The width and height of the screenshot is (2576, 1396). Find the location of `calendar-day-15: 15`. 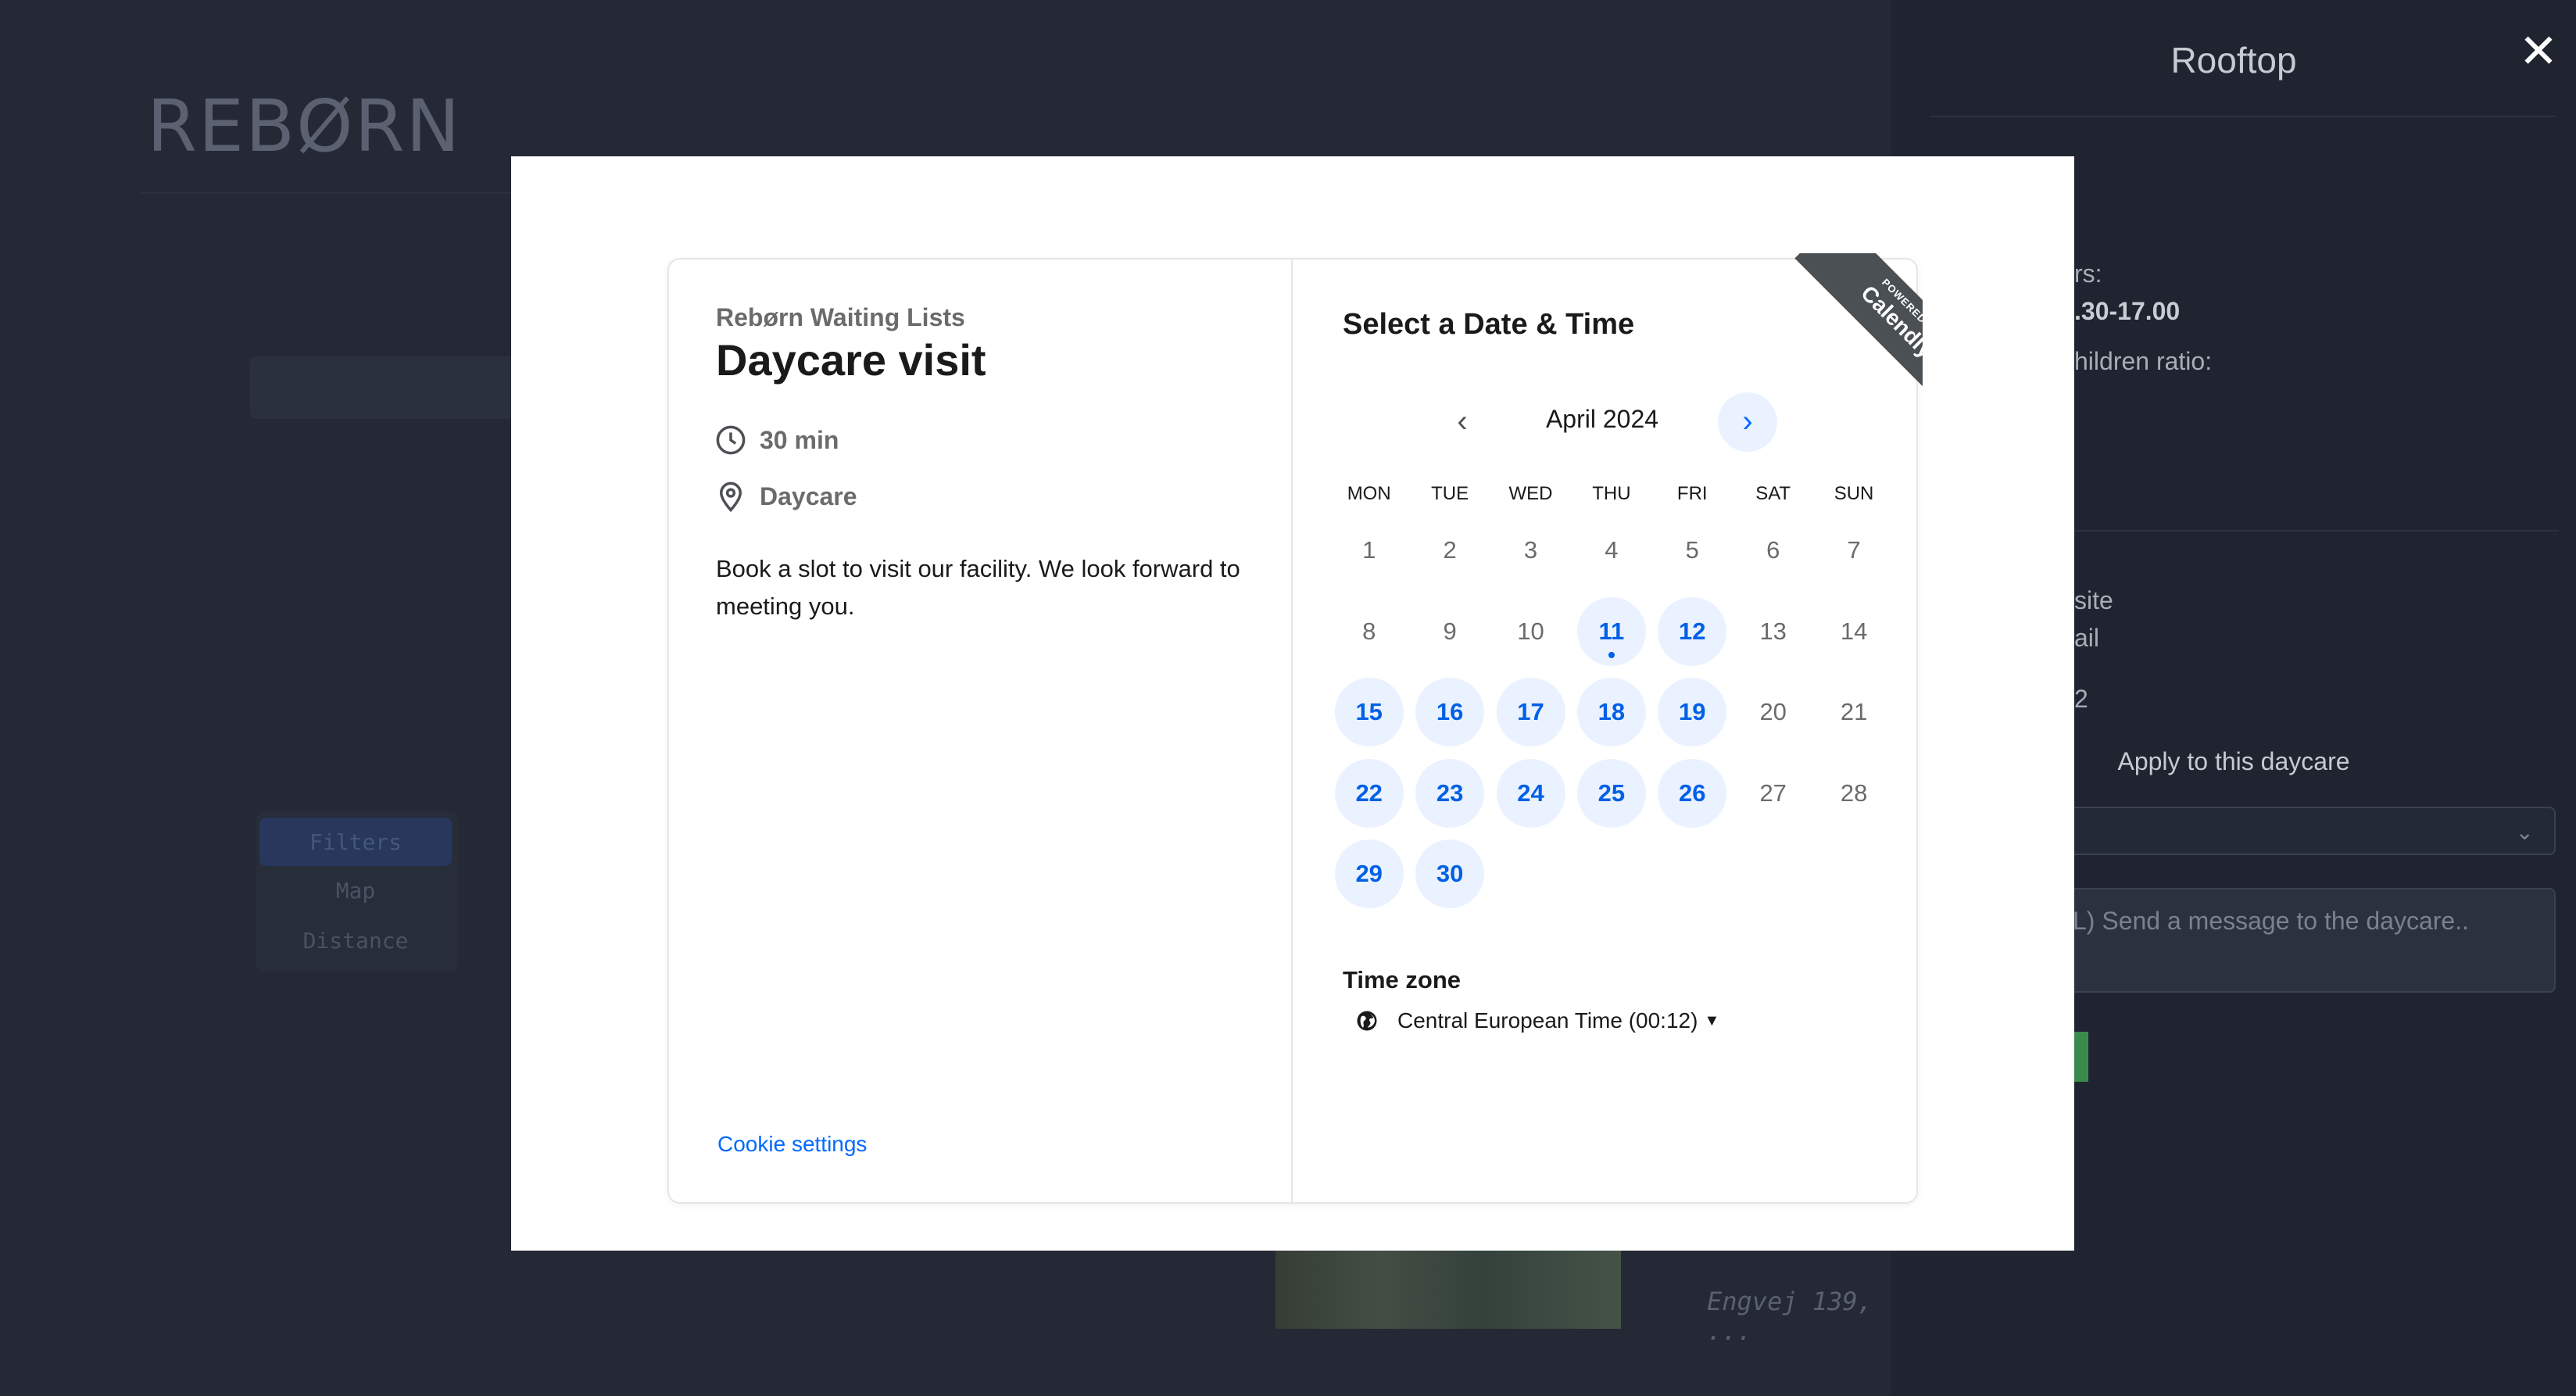

calendar-day-15: 15 is located at coordinates (1369, 712).